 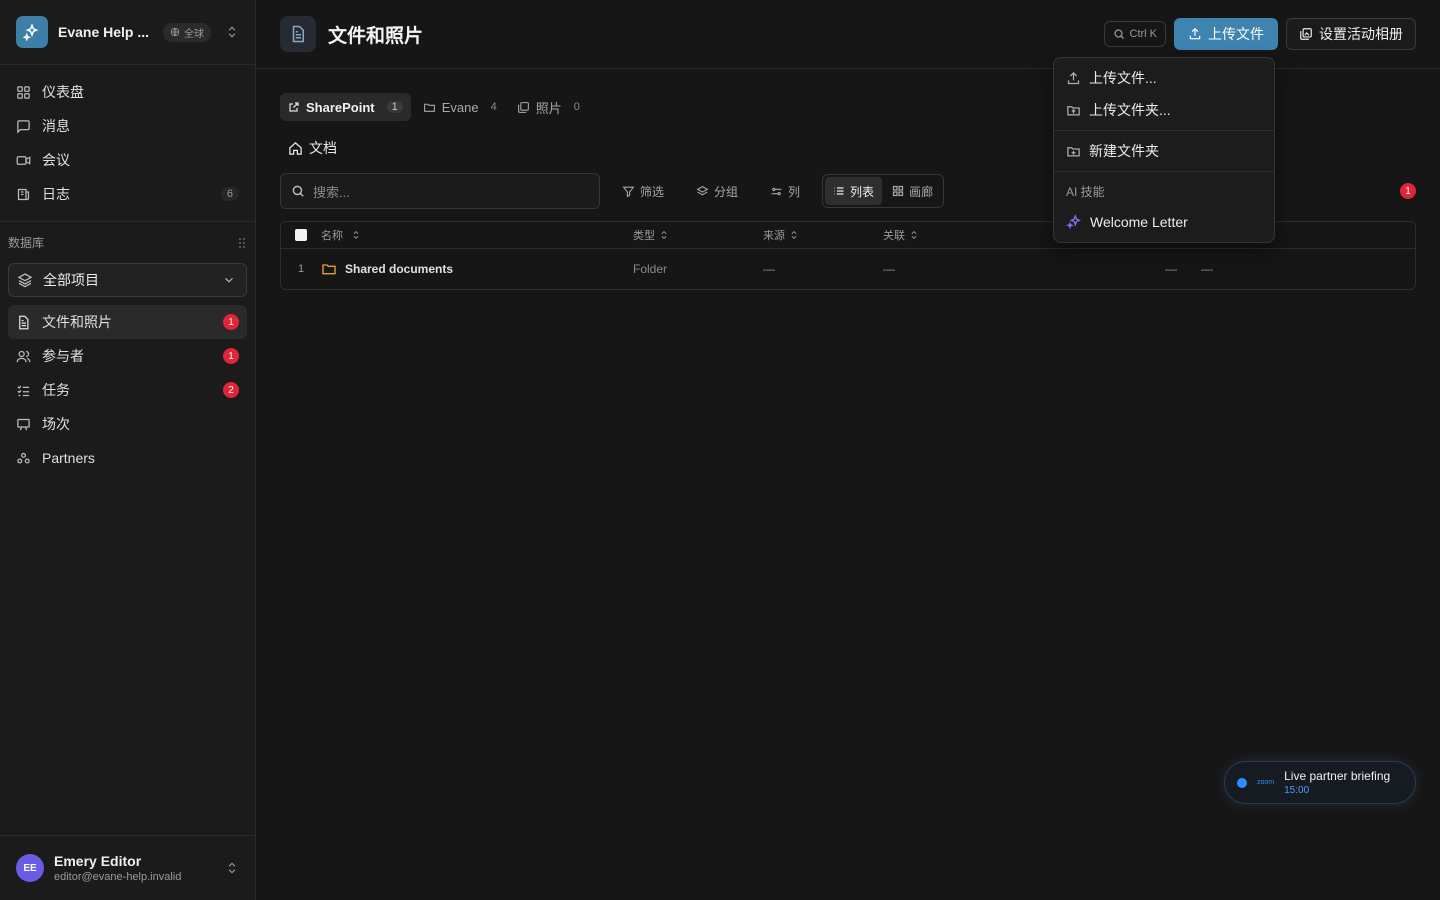 I want to click on select-all-checkbox, so click(x=301, y=235).